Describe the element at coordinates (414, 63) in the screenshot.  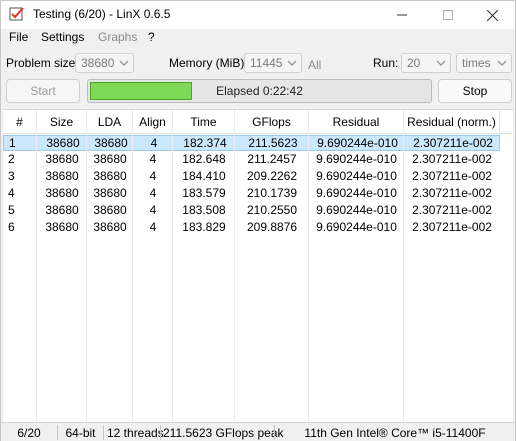
I see `run-count-value: 20` at that location.